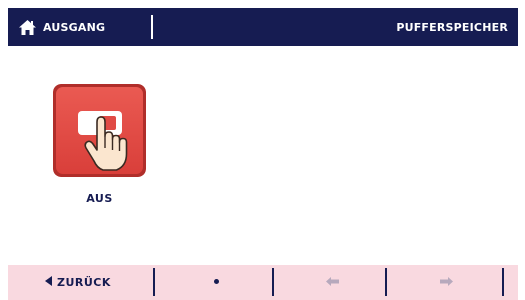  I want to click on arrow-left-icon, so click(332, 281).